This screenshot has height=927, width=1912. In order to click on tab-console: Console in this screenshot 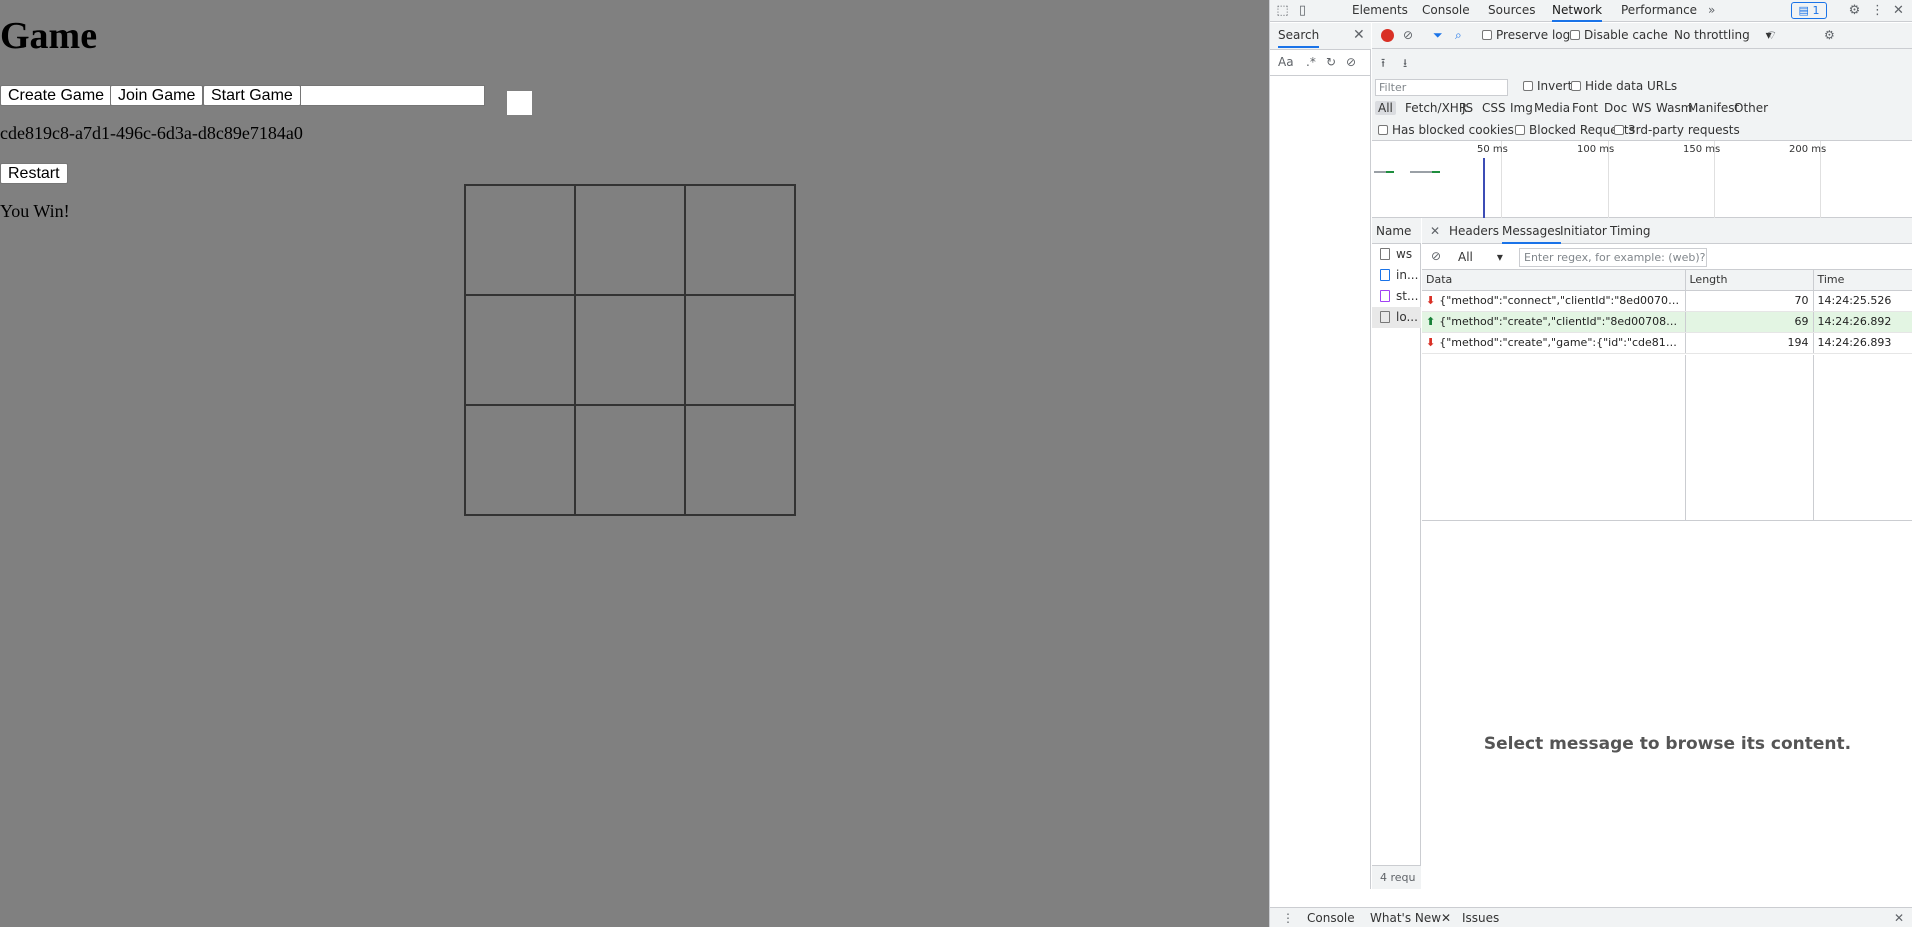, I will do `click(1446, 11)`.